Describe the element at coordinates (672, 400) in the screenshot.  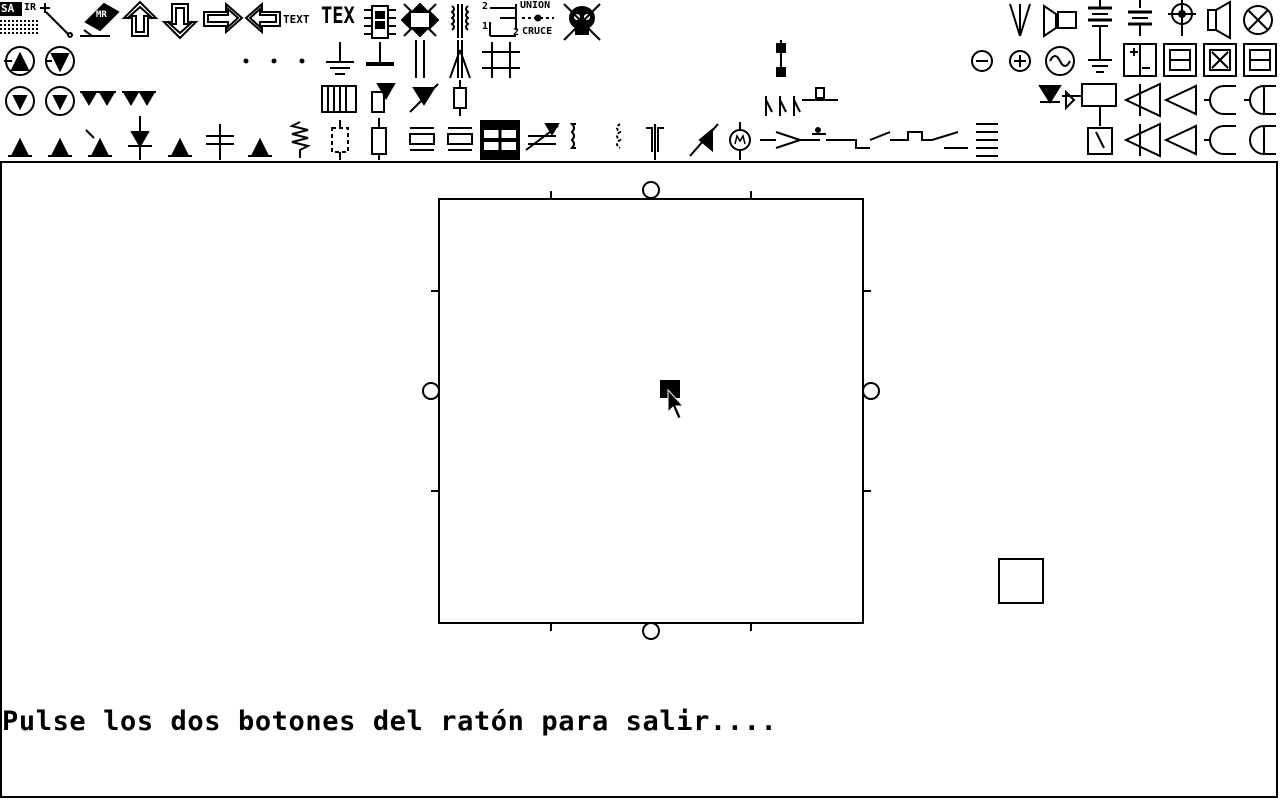
I see `mouse-cursor-icon` at that location.